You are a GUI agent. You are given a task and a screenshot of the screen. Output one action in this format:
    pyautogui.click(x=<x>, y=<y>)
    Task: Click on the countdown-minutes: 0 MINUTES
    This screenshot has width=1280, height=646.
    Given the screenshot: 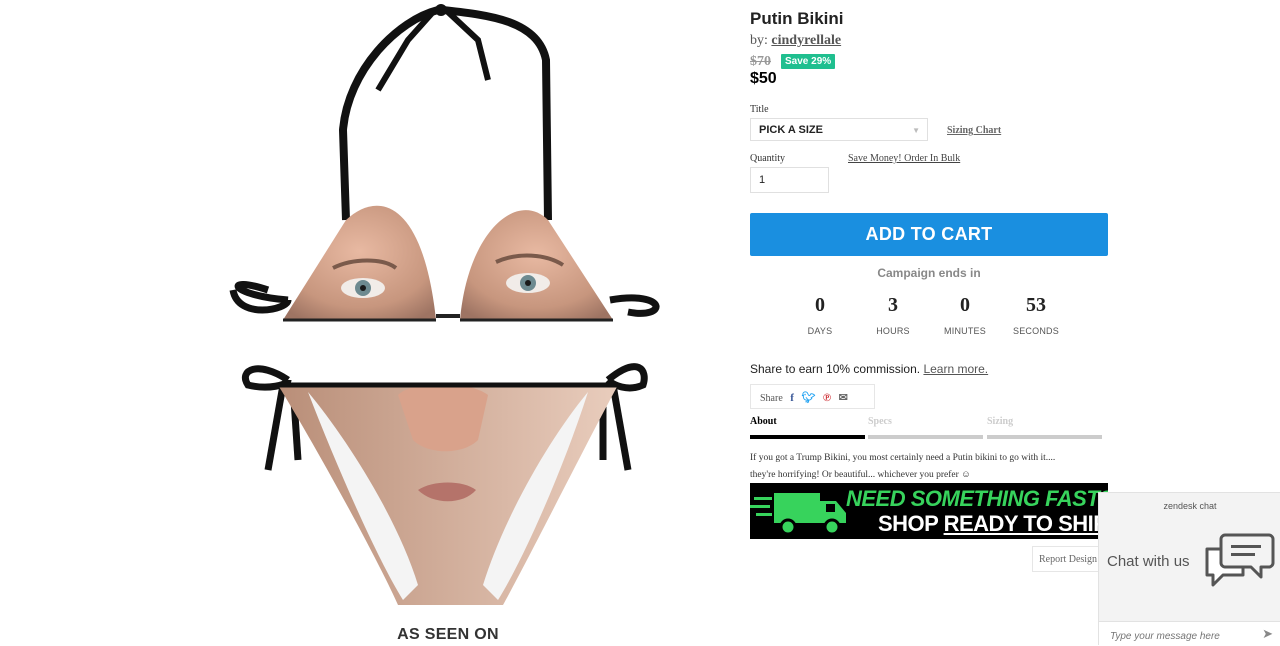 What is the action you would take?
    pyautogui.click(x=965, y=315)
    